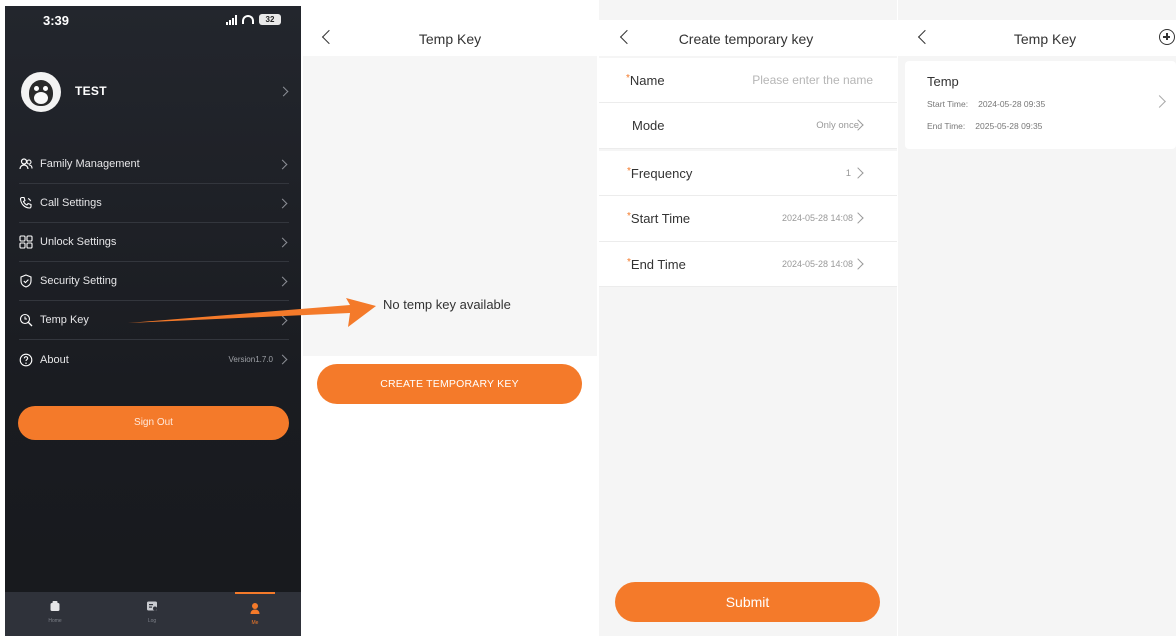  Describe the element at coordinates (231, 19) in the screenshot. I see `signal-icon` at that location.